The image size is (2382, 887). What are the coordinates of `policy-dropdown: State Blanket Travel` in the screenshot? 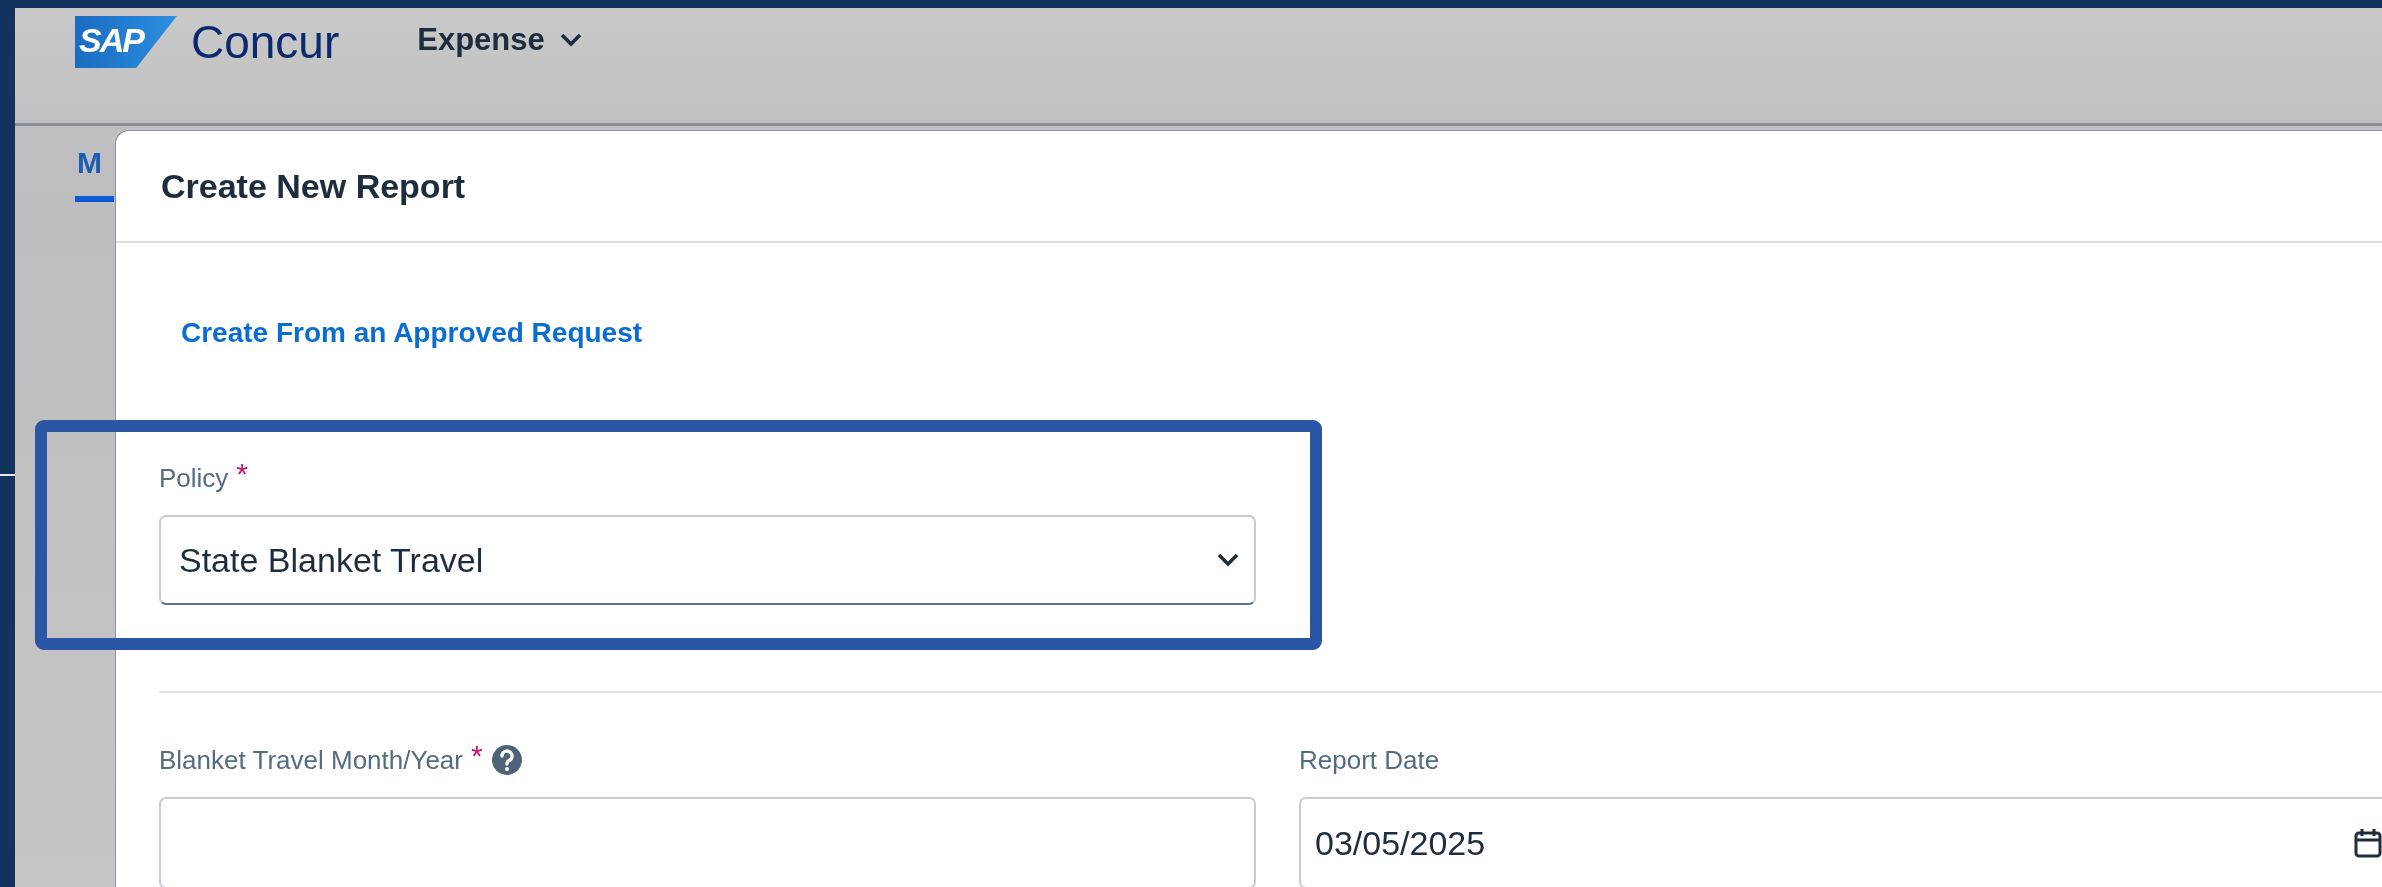 It's located at (707, 560).